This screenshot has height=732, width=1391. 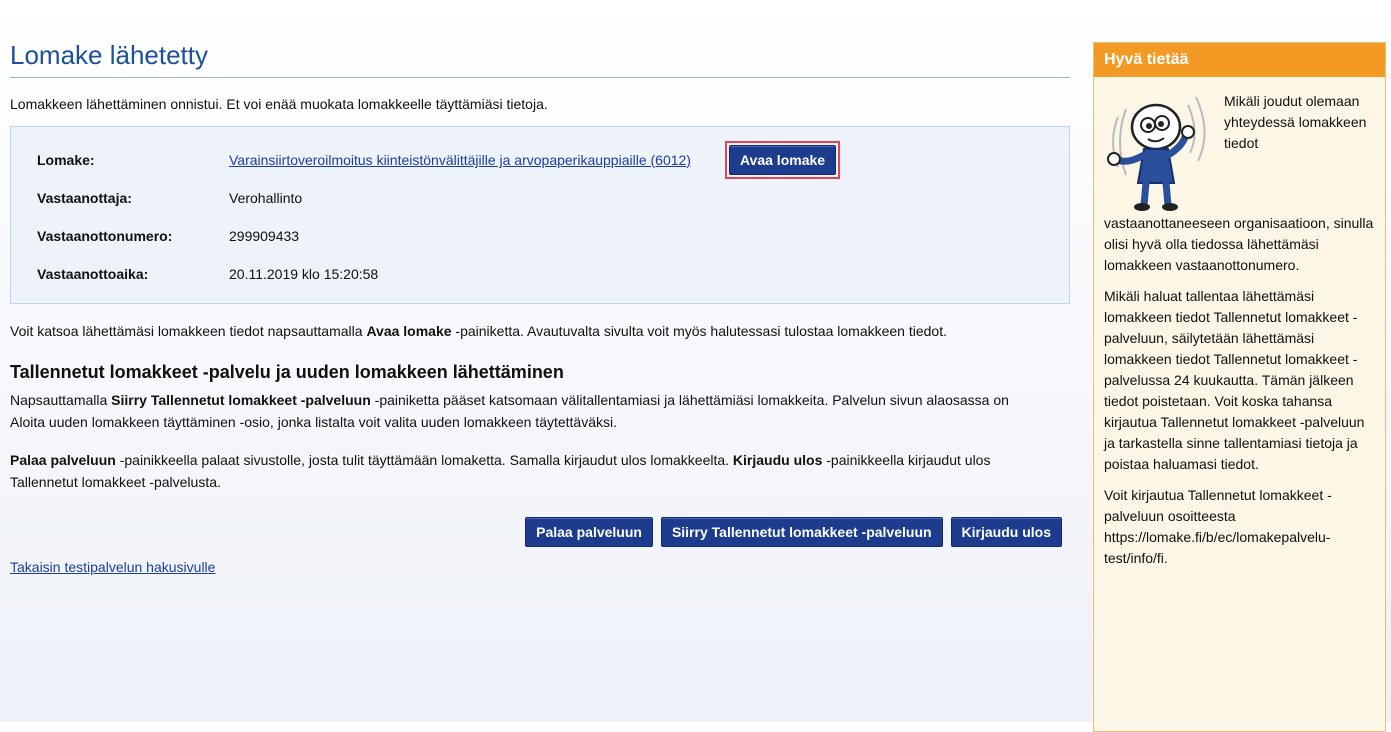 I want to click on saved-forms-button: Siirry Tallennetut lomakkeet -palveluun, so click(x=801, y=532).